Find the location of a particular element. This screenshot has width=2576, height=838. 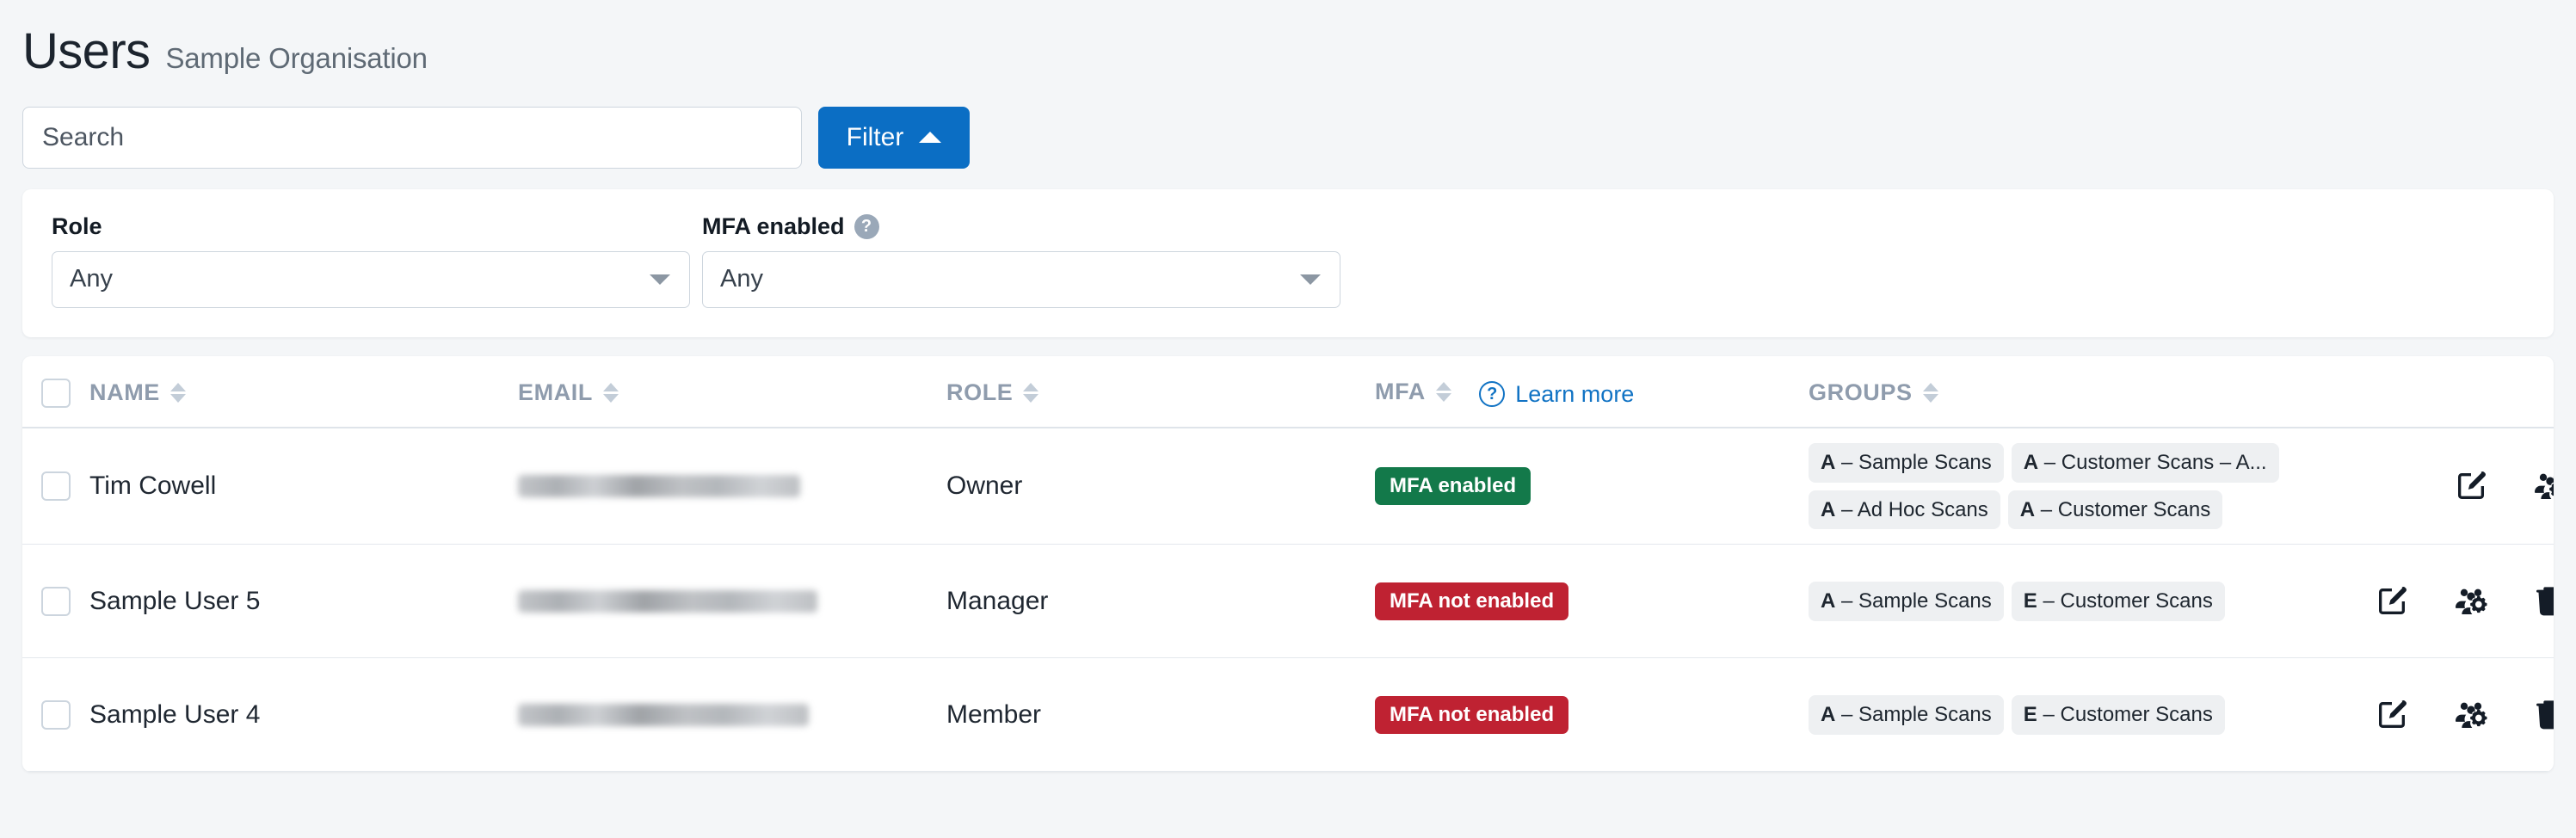

page-header: Users Sample Organisation is located at coordinates (1288, 39).